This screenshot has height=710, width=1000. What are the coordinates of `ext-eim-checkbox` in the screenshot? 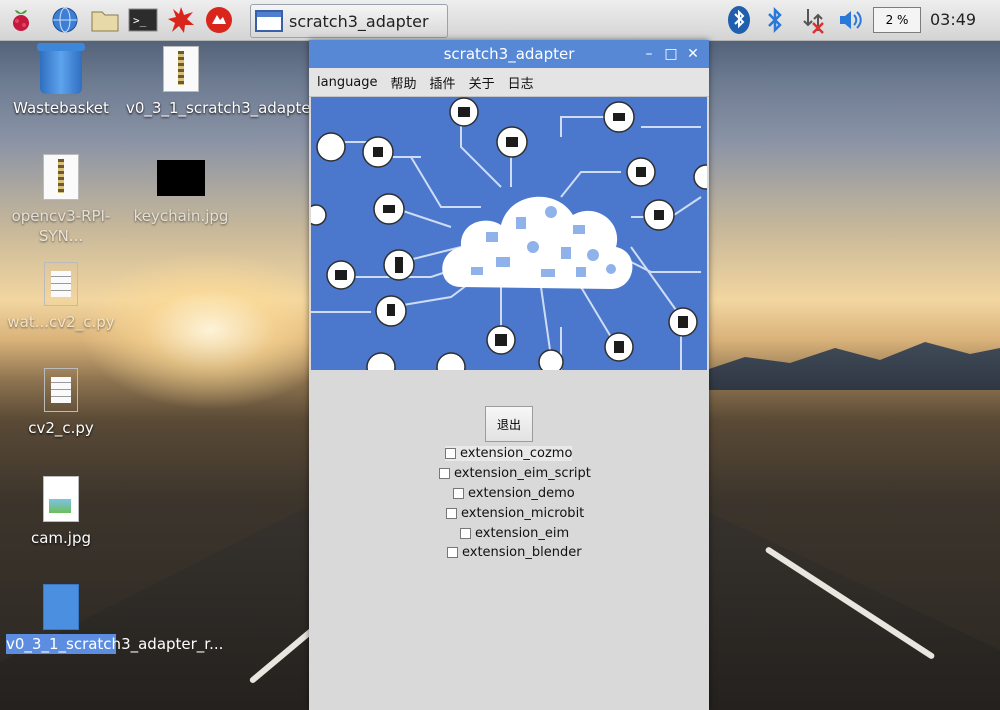 It's located at (465, 533).